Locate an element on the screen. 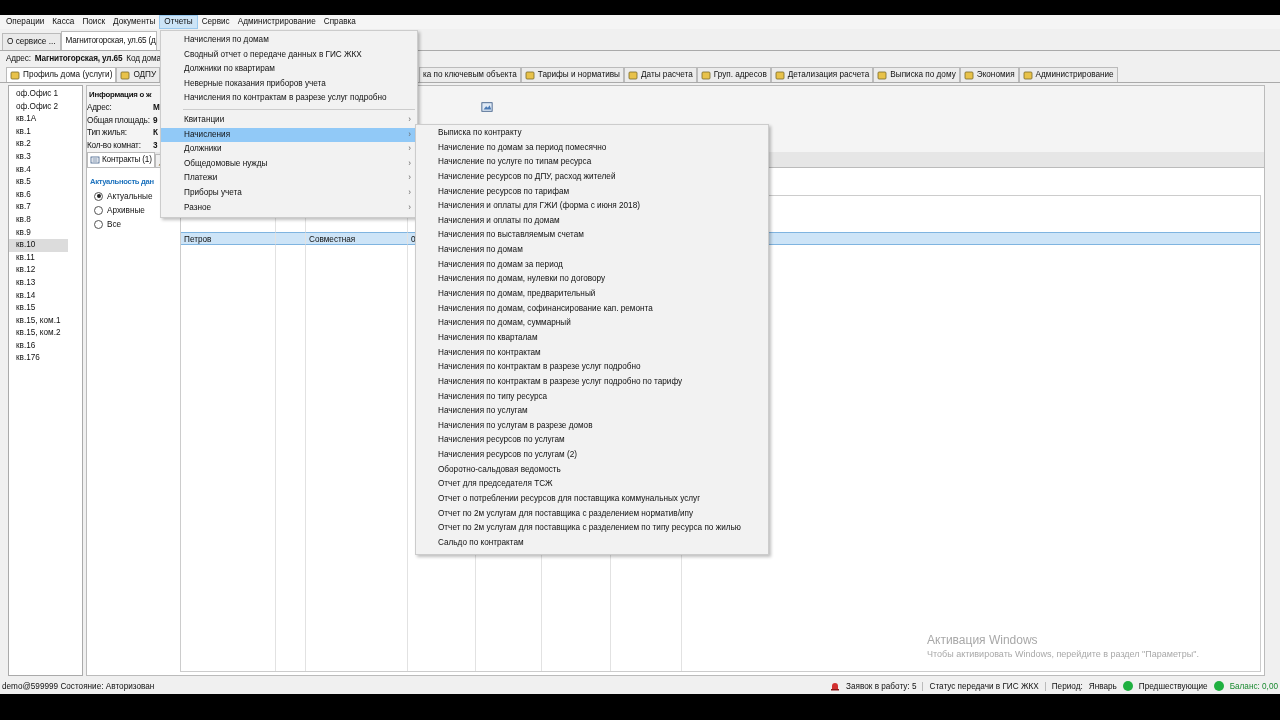 The height and width of the screenshot is (720, 1280). apartment-item: кв.16 is located at coordinates (38, 346).